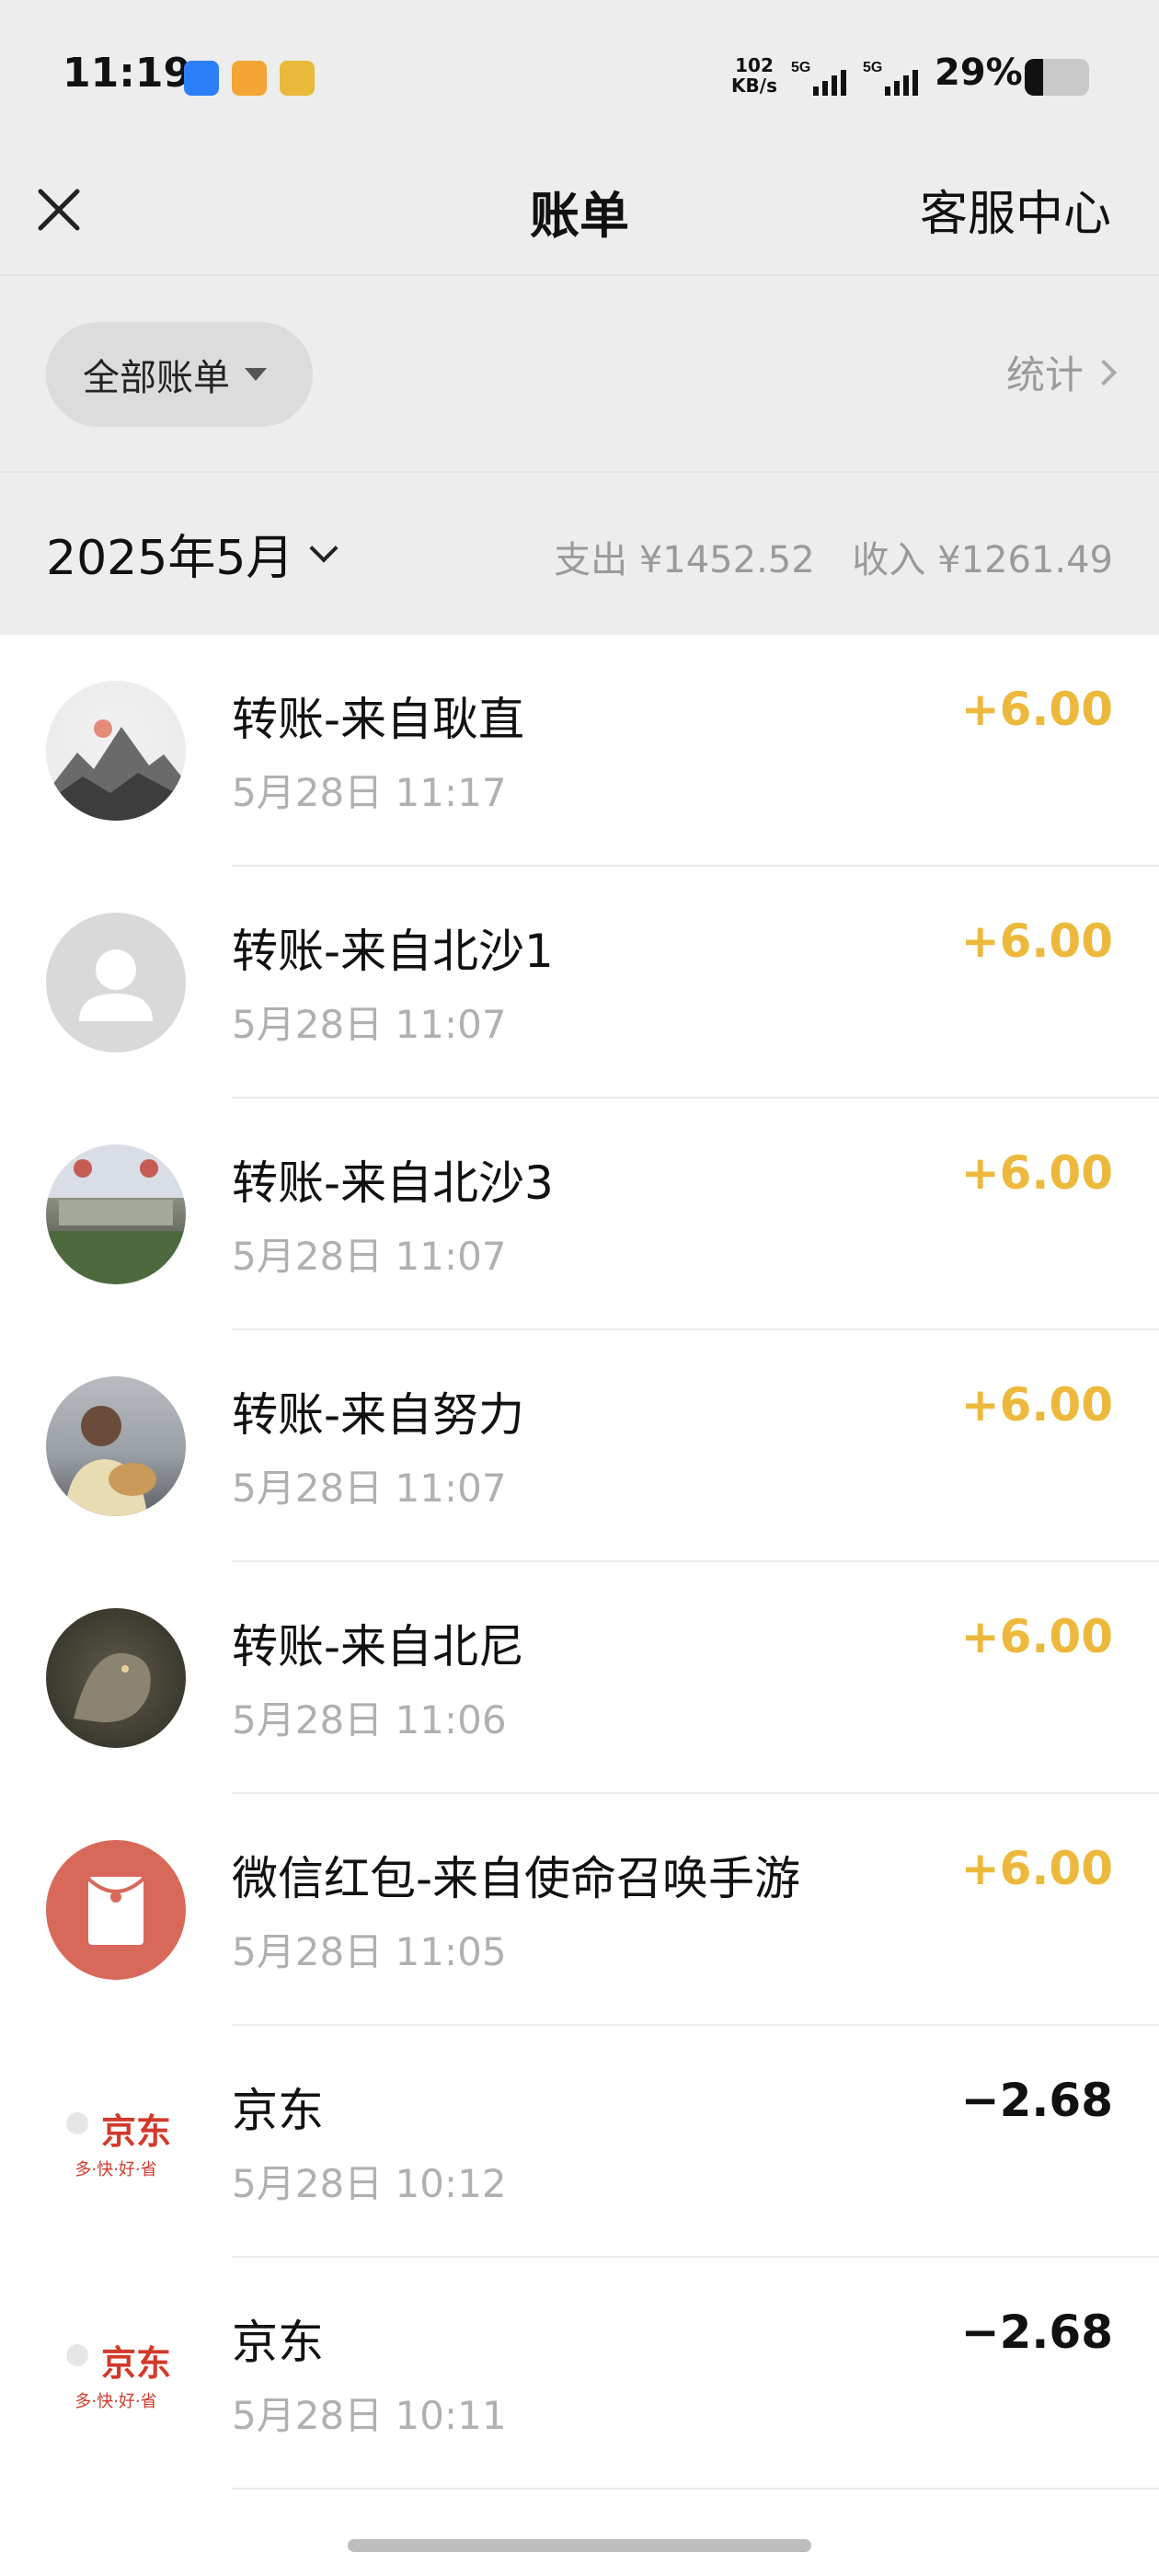  I want to click on bill-time: 5月28日 11:17, so click(369, 792).